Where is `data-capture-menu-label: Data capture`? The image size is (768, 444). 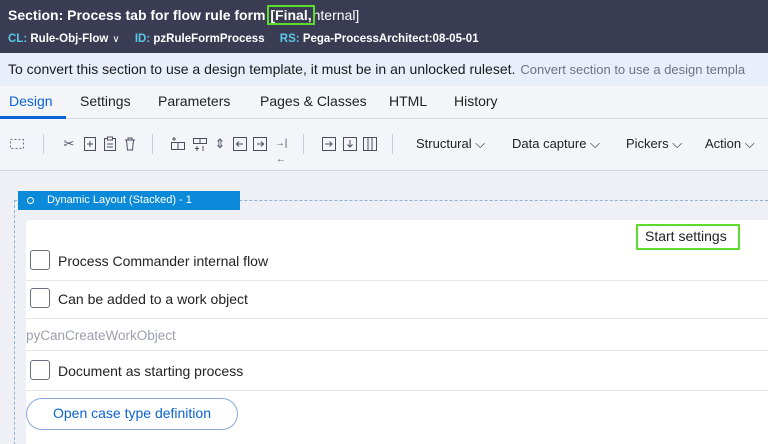 data-capture-menu-label: Data capture is located at coordinates (549, 143).